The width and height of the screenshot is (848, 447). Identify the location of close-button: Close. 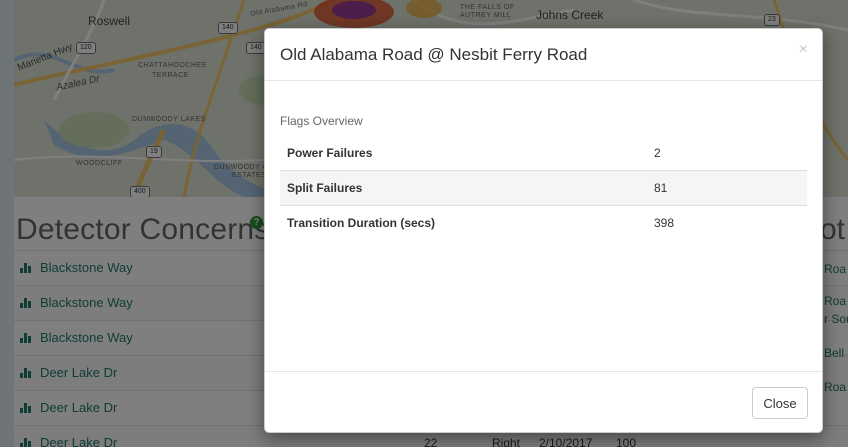
(780, 403).